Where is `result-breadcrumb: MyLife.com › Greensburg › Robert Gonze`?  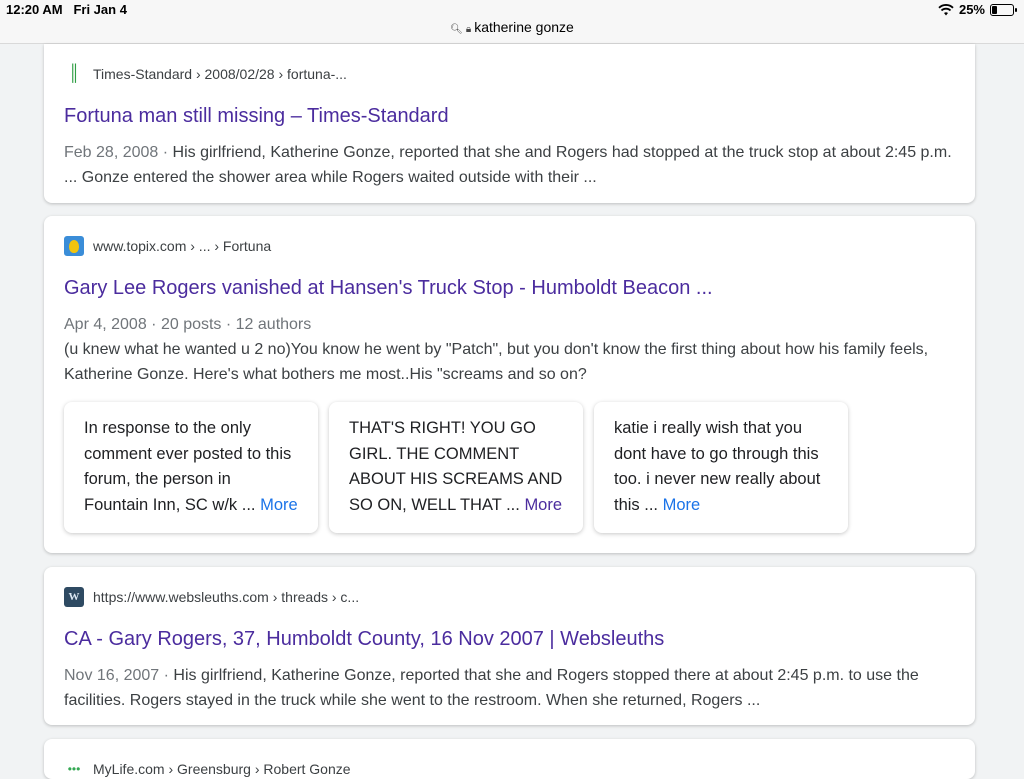 result-breadcrumb: MyLife.com › Greensburg › Robert Gonze is located at coordinates (222, 769).